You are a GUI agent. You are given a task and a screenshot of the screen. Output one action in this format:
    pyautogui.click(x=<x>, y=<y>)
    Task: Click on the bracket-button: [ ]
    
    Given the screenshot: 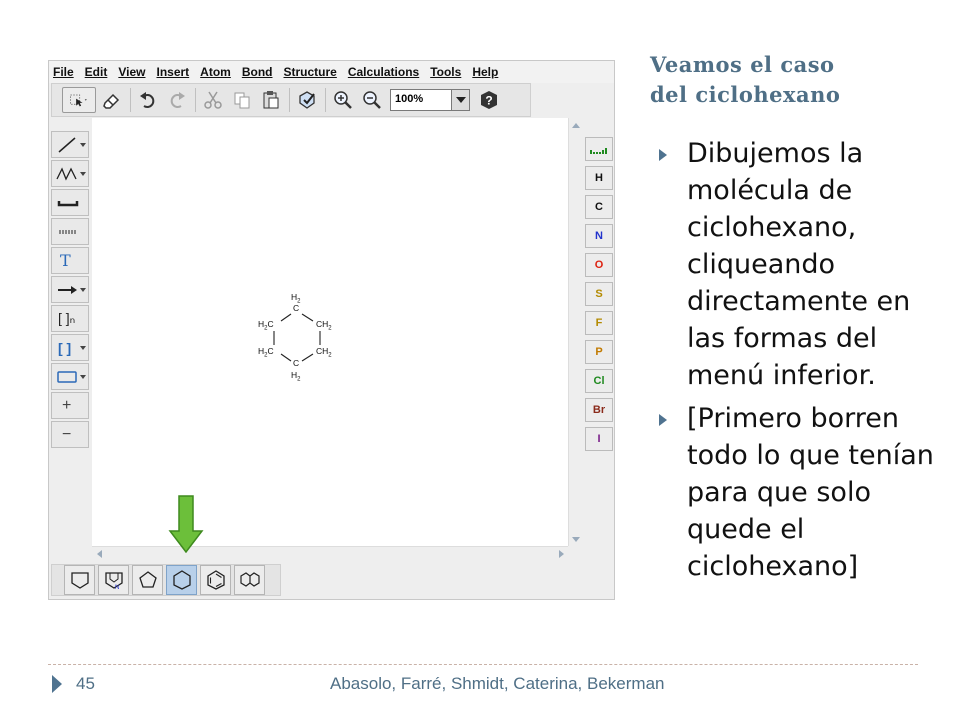 What is the action you would take?
    pyautogui.click(x=70, y=347)
    